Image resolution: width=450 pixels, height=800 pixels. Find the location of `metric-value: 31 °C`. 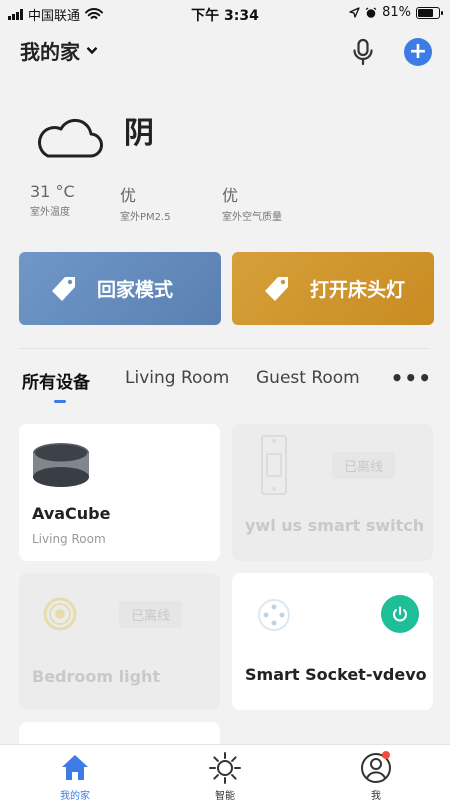

metric-value: 31 °C is located at coordinates (52, 191).